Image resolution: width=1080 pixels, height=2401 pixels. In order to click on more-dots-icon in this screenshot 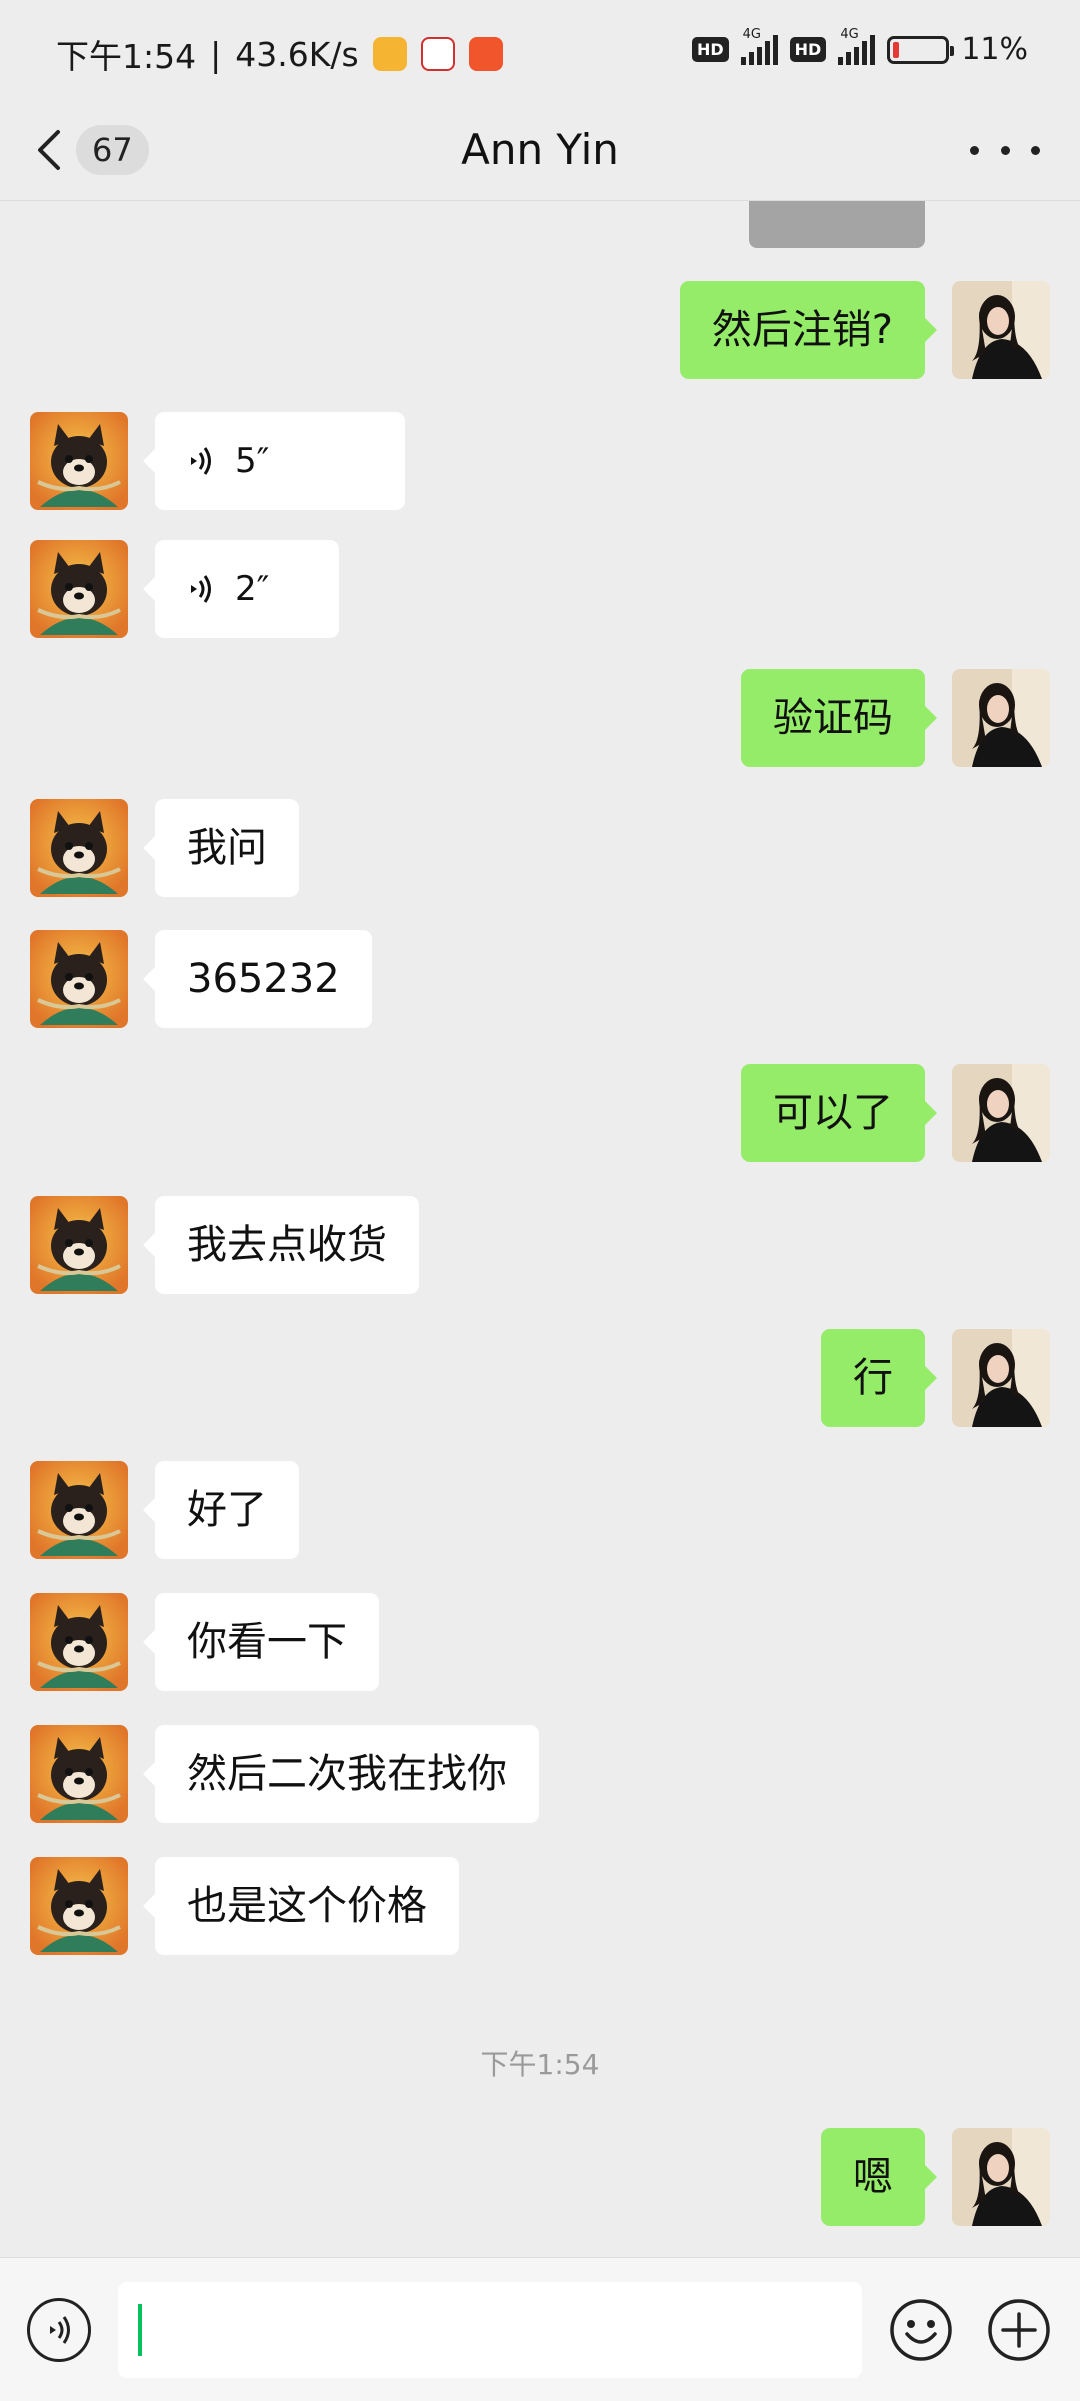, I will do `click(974, 150)`.